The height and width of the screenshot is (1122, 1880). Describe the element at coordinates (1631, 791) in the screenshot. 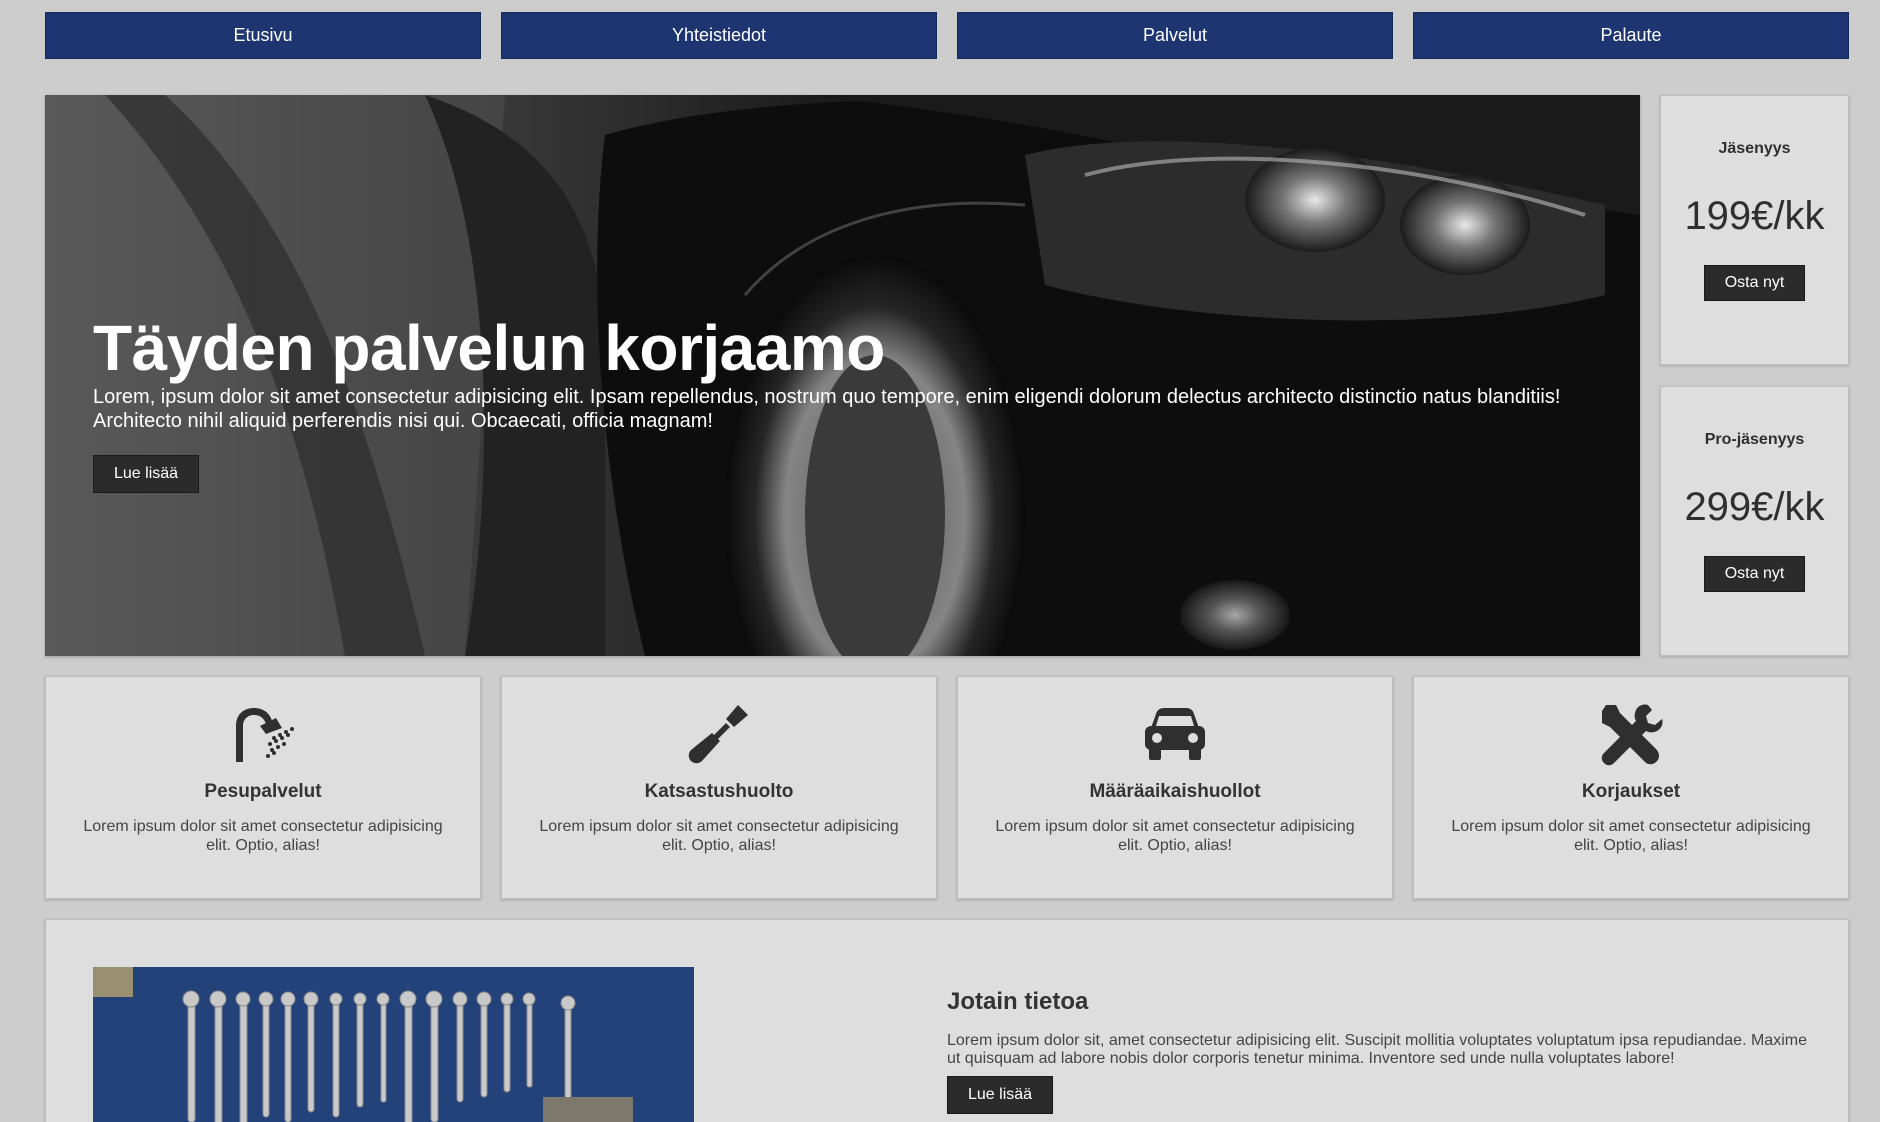

I see `service-title: Korjaukset` at that location.